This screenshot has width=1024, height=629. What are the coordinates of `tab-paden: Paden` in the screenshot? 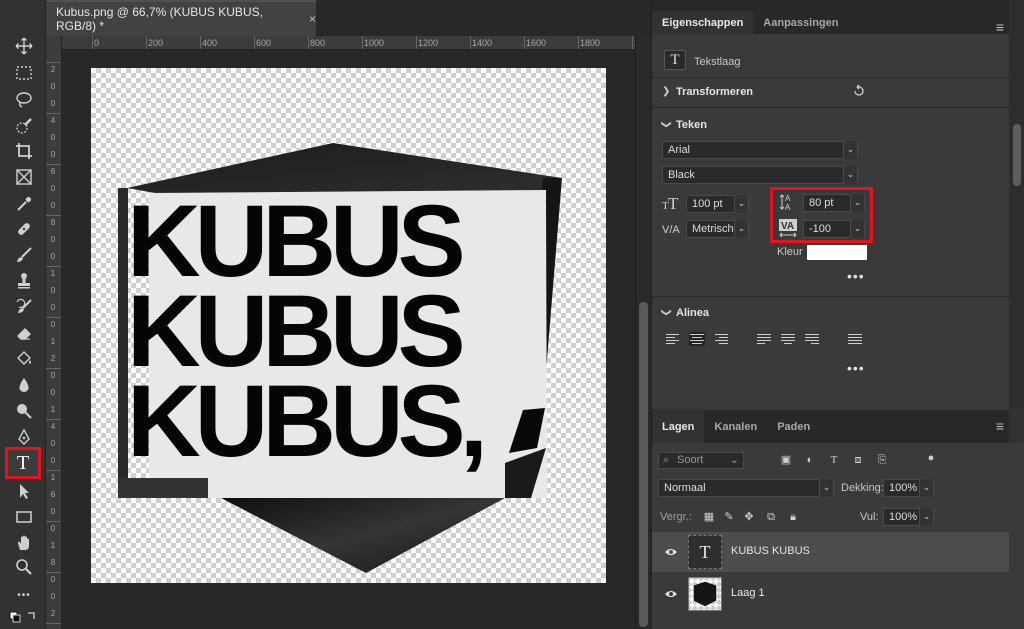 It's located at (793, 427).